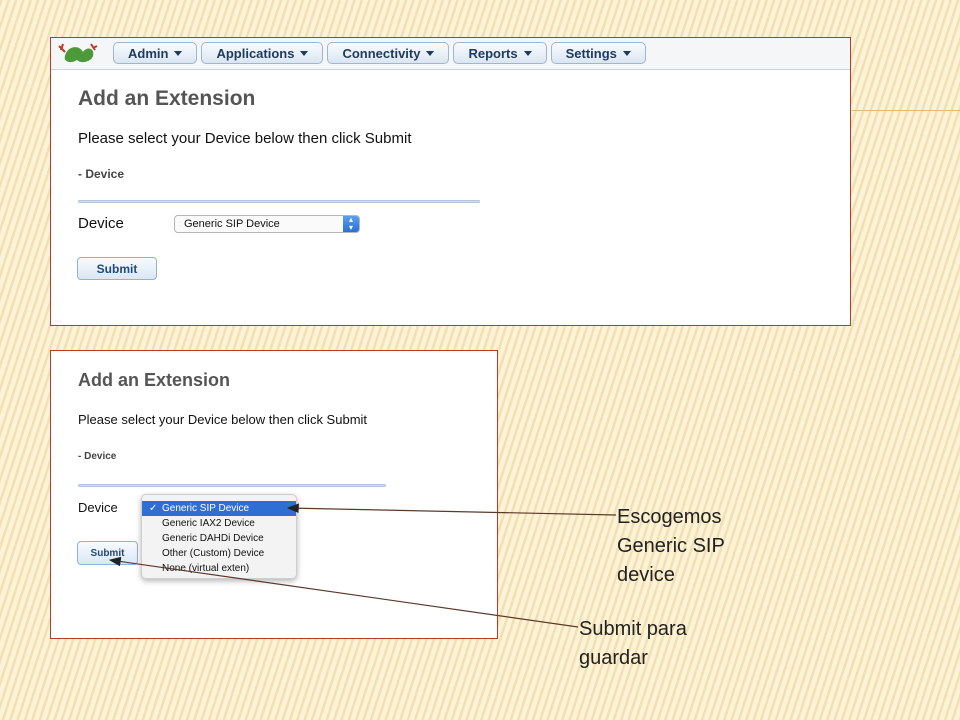  I want to click on annotation-choose-device: Escogemos Generic SIP device, so click(671, 546).